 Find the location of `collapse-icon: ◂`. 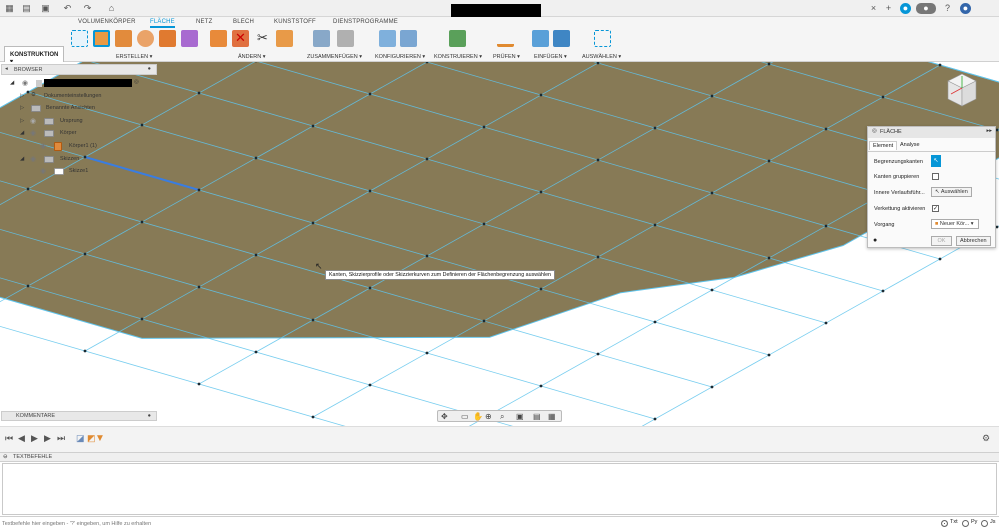

collapse-icon: ◂ is located at coordinates (6, 69).